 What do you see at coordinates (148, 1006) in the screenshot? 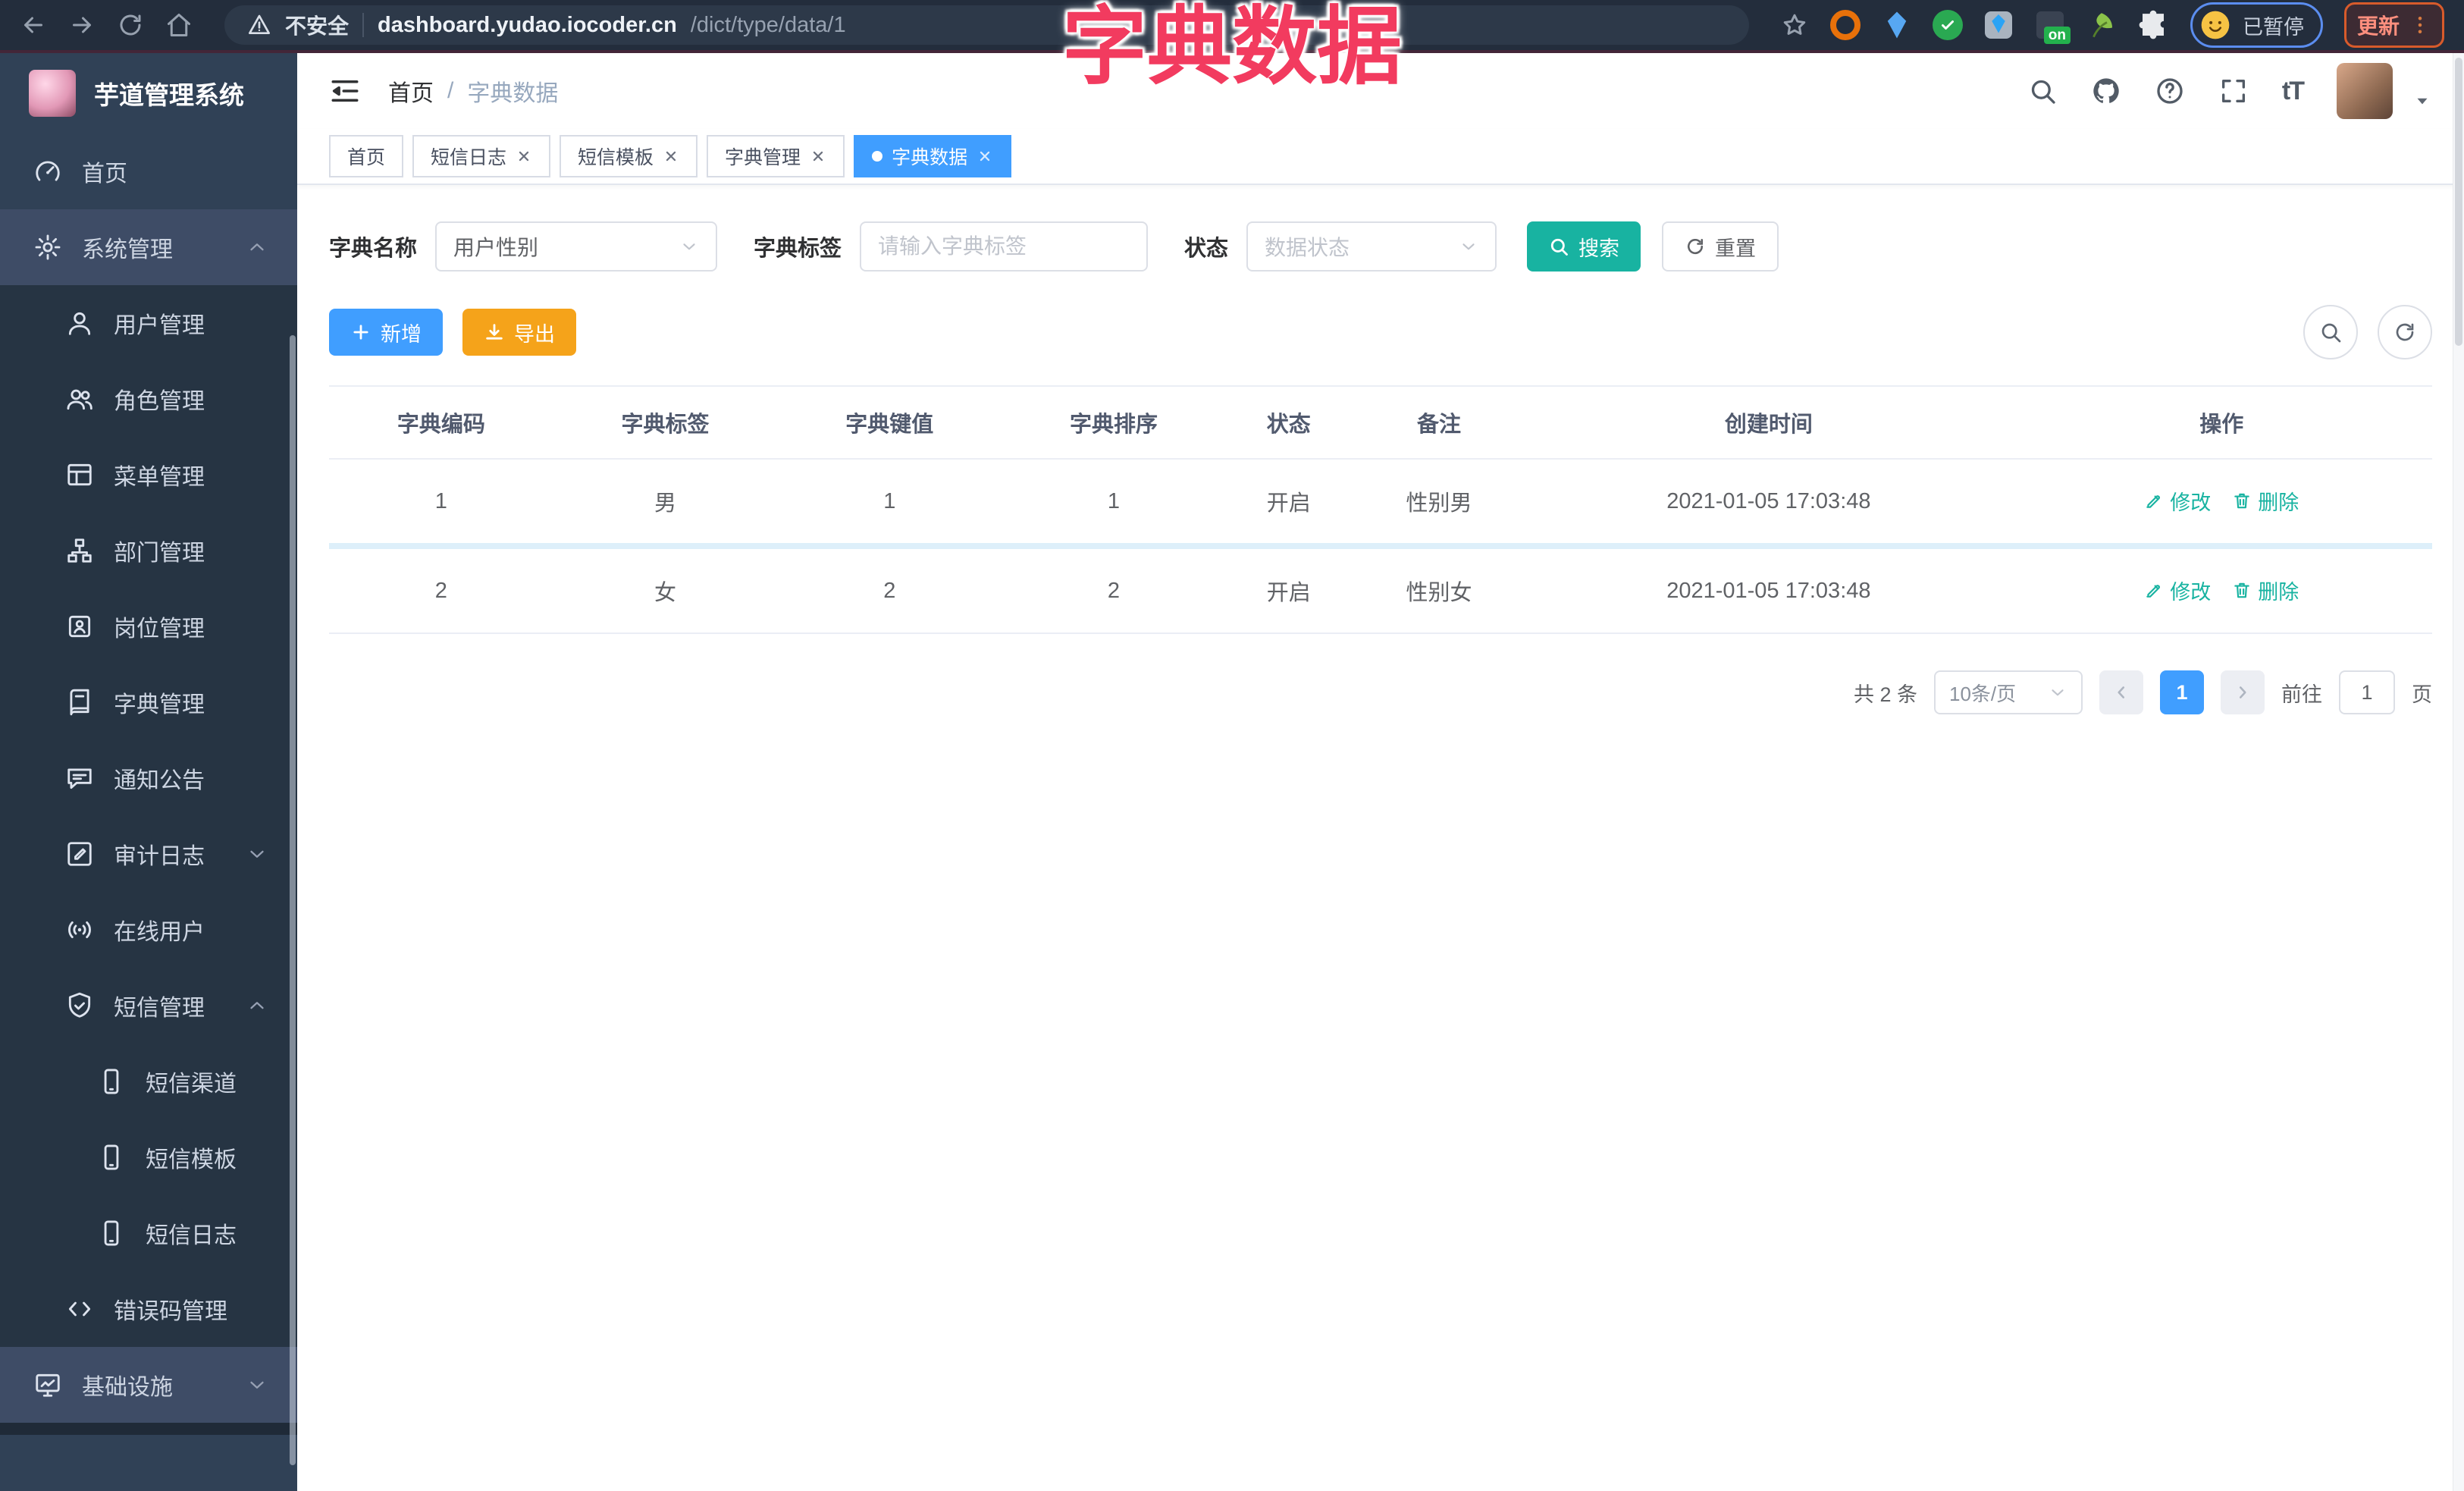
I see `sidebar-item: 短信管理` at bounding box center [148, 1006].